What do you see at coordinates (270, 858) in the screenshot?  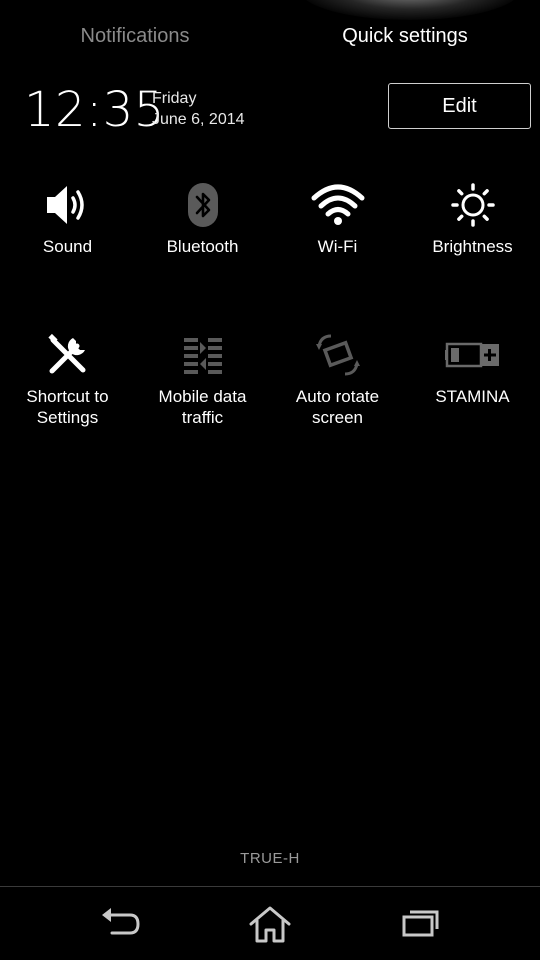 I see `carrier-name: TRUE-H` at bounding box center [270, 858].